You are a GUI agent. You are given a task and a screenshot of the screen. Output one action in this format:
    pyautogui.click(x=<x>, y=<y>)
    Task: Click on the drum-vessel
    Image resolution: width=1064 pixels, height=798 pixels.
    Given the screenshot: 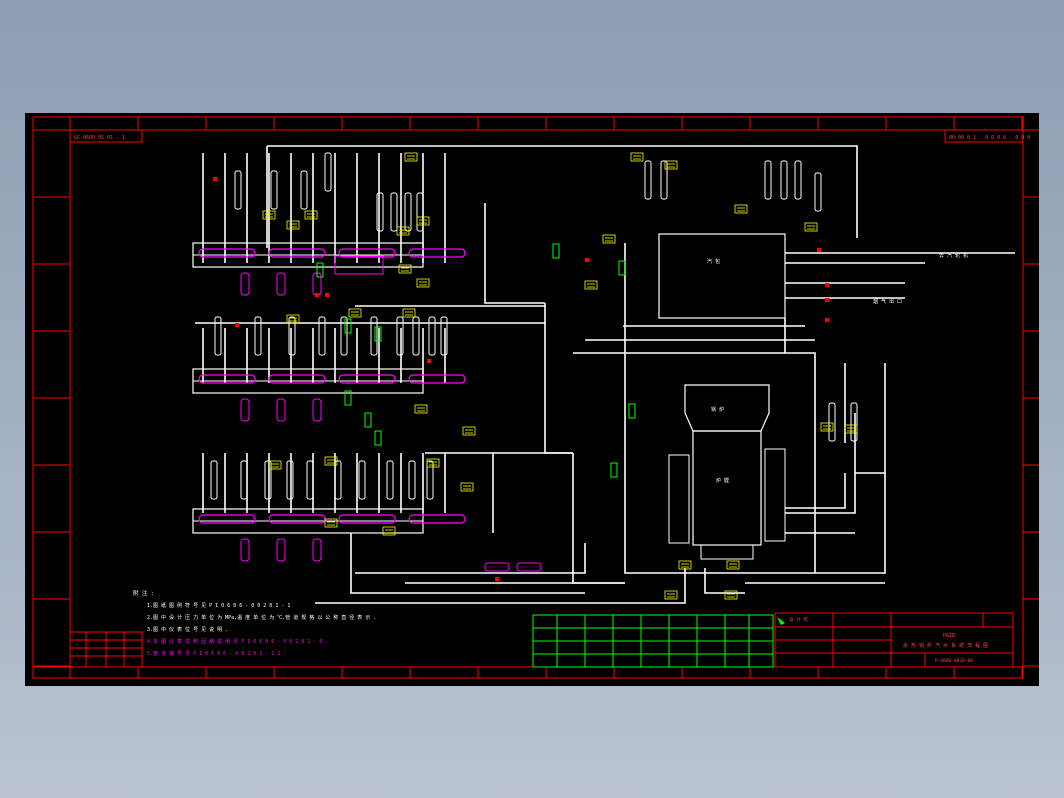 What is the action you would take?
    pyautogui.click(x=722, y=276)
    